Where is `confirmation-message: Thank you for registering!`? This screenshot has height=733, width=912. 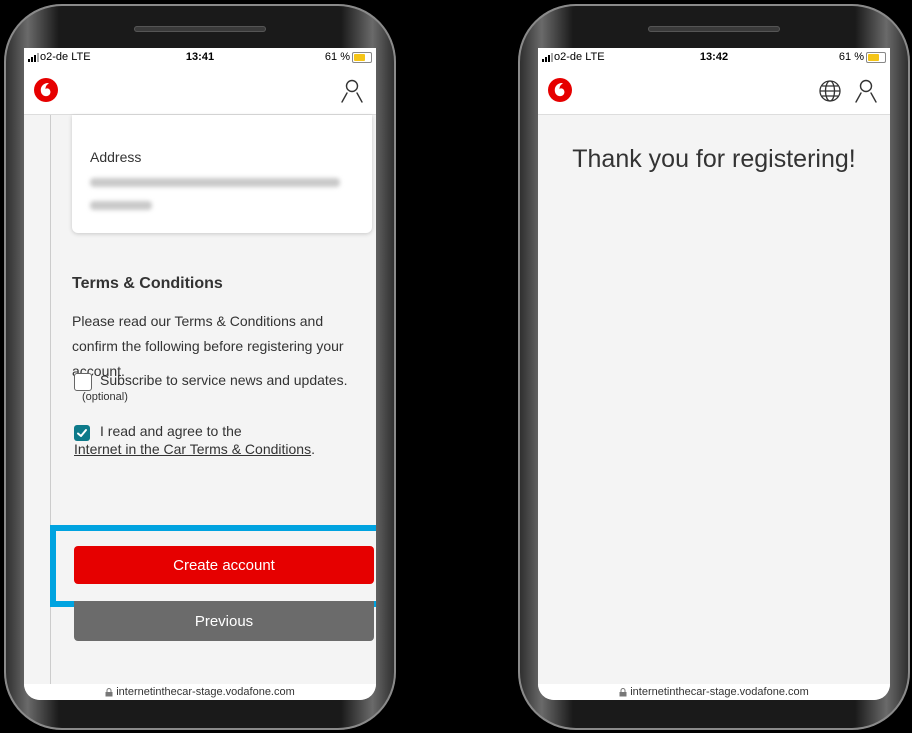 confirmation-message: Thank you for registering! is located at coordinates (714, 159).